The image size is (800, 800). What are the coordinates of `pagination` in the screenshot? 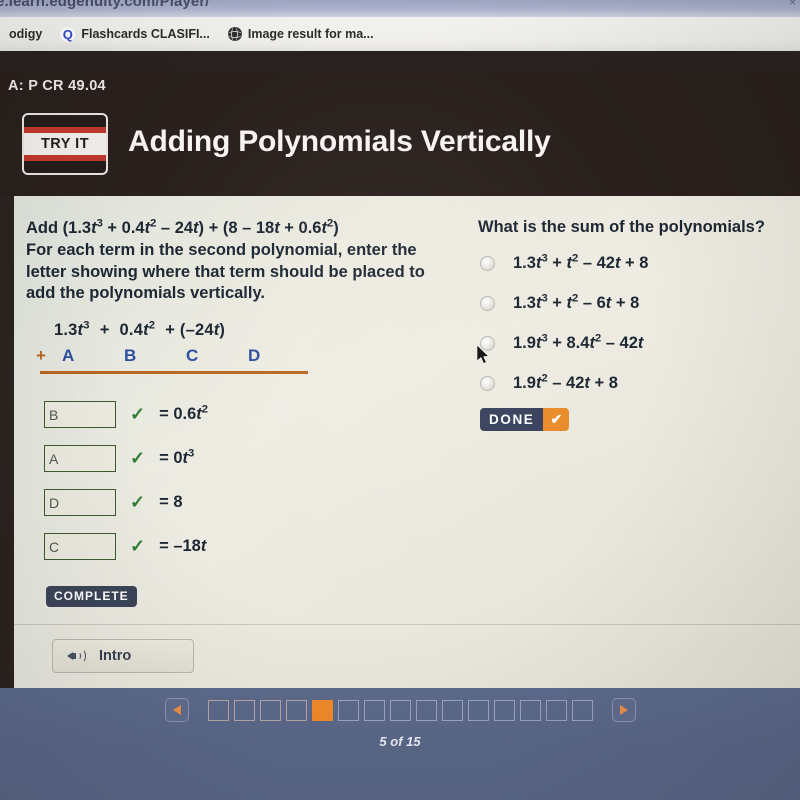 It's located at (400, 710).